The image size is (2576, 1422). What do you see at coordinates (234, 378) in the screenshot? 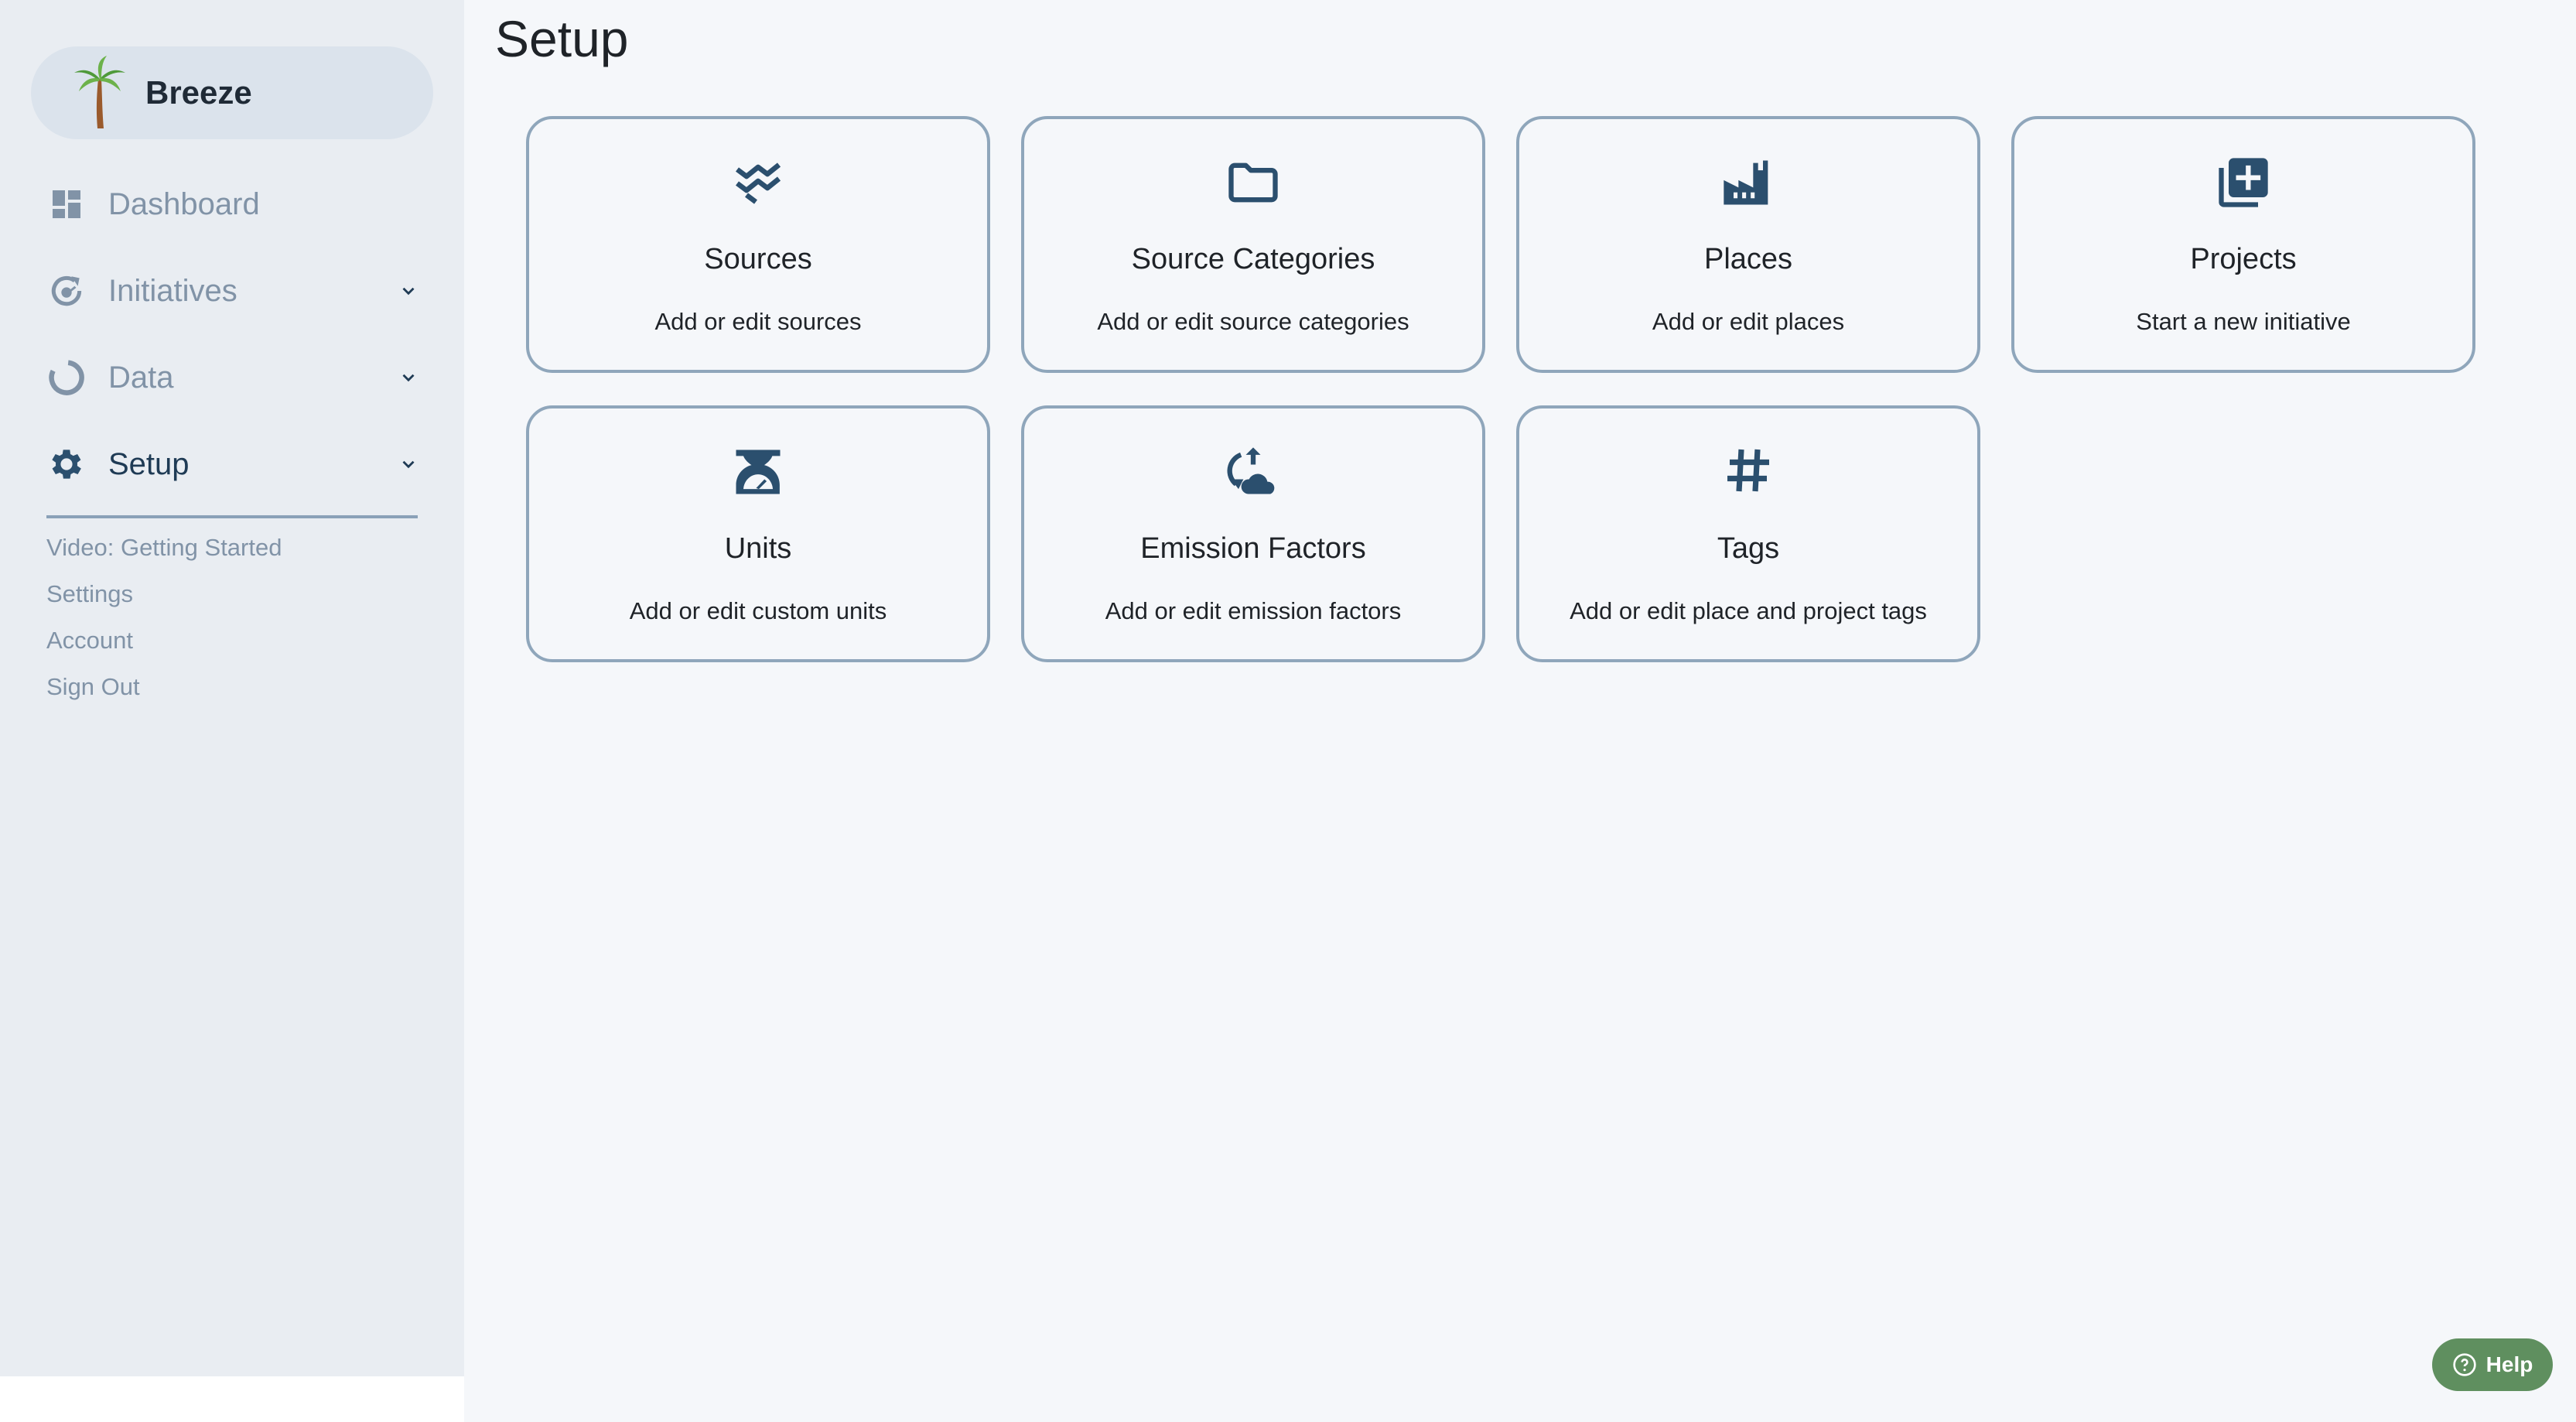
I see `sidebar-item-data: Data` at bounding box center [234, 378].